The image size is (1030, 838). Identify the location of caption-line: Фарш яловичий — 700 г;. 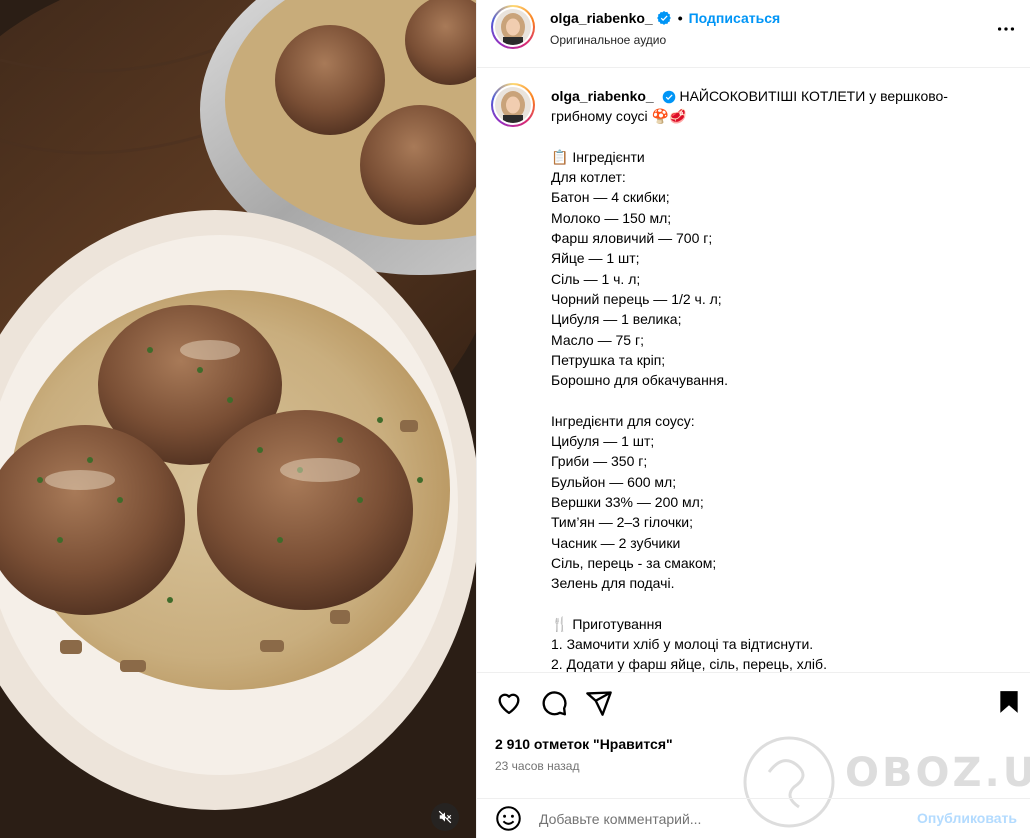
(632, 238).